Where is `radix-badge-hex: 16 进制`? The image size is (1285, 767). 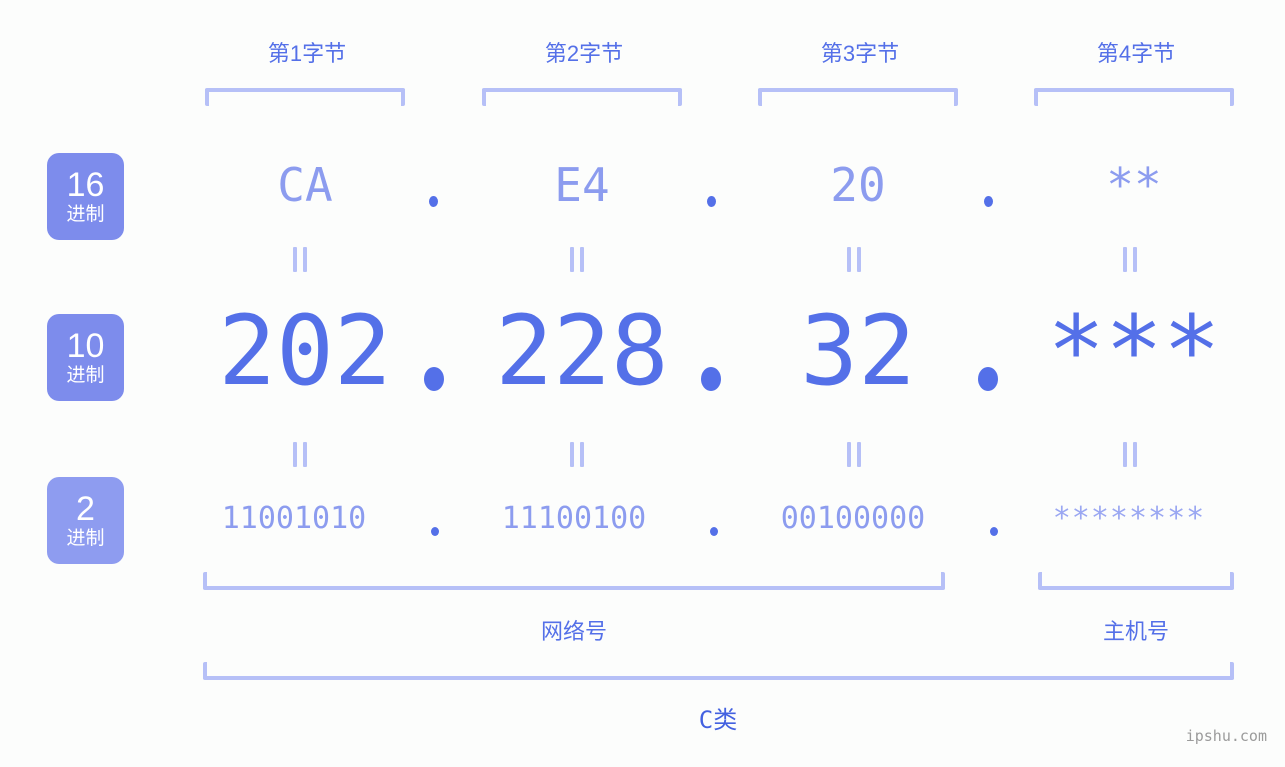
radix-badge-hex: 16 进制 is located at coordinates (85, 196).